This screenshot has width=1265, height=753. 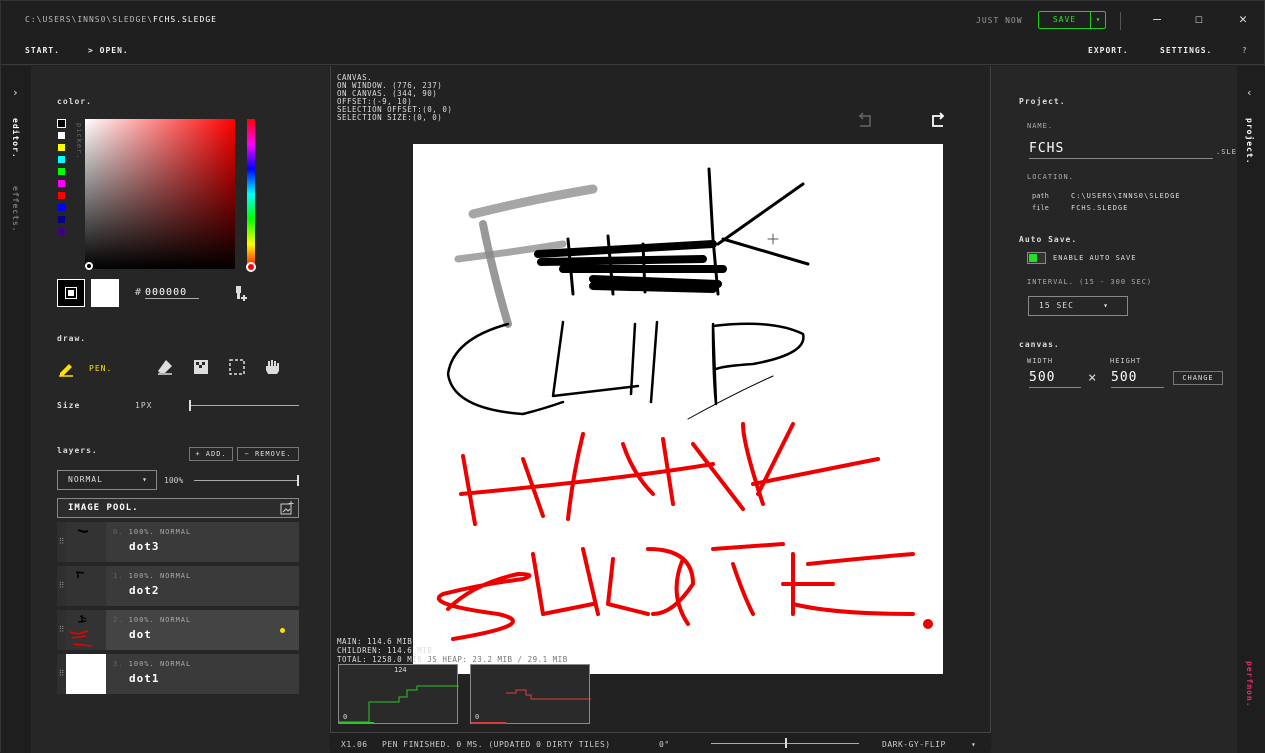 I want to click on rect-select-icon, so click(x=237, y=367).